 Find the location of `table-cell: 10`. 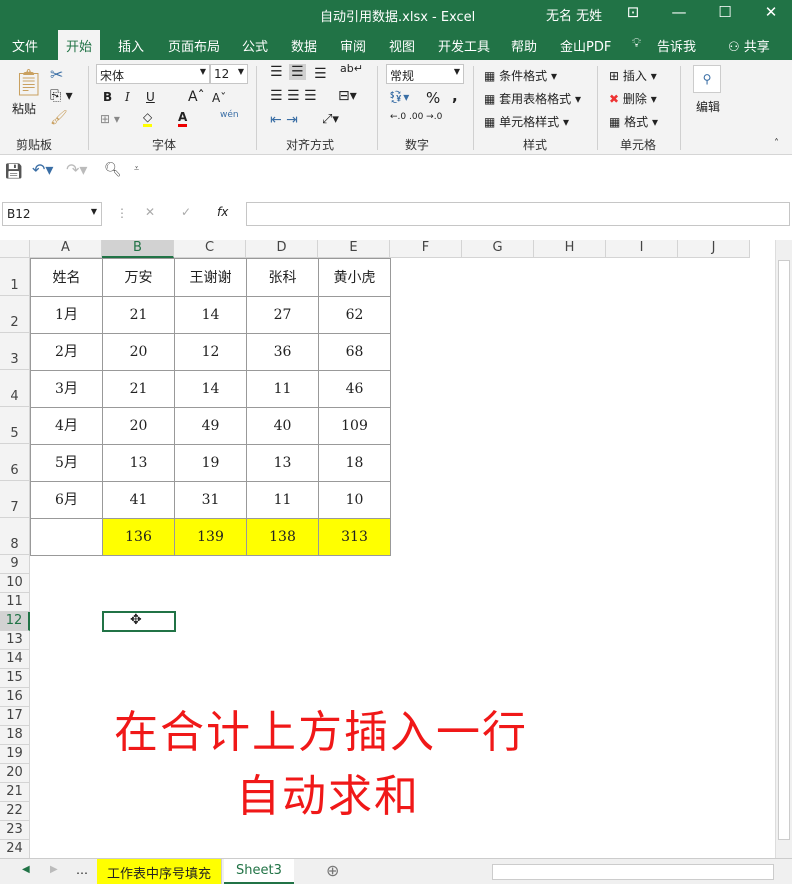

table-cell: 10 is located at coordinates (354, 500).